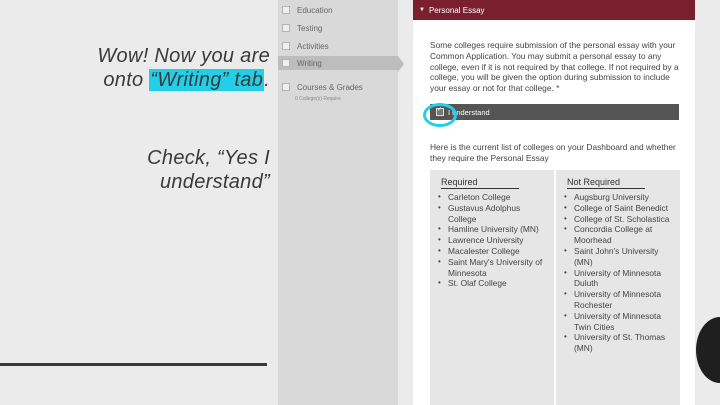  I want to click on list-item: University of St. Thomas (MN), so click(620, 343).